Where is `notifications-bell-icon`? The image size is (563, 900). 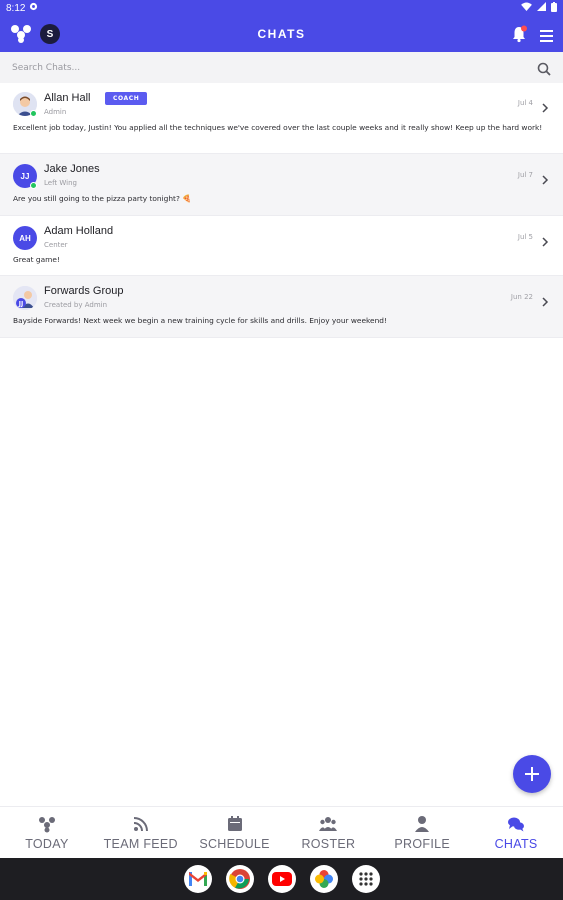
notifications-bell-icon is located at coordinates (519, 34).